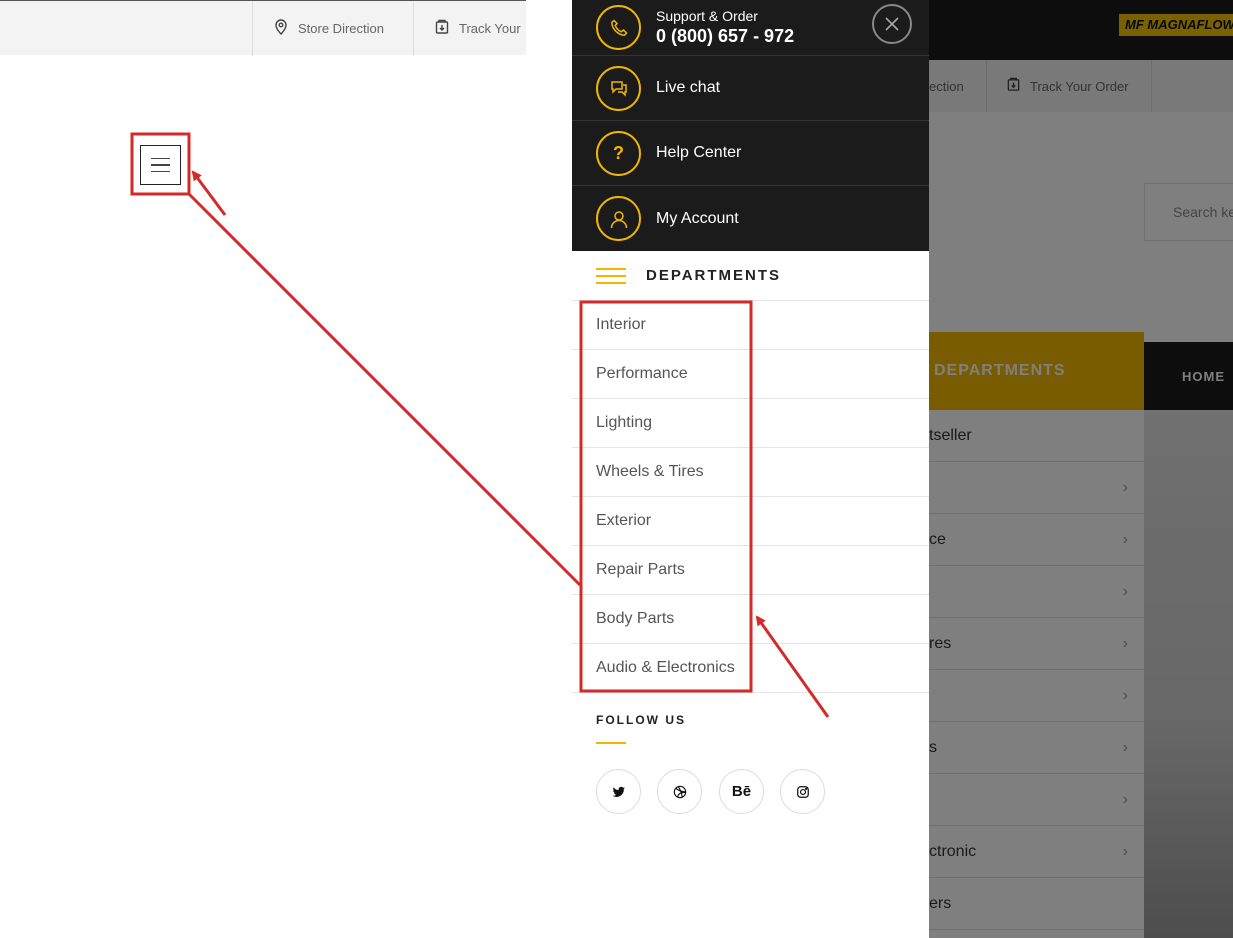  What do you see at coordinates (160, 165) in the screenshot?
I see `mobile-menu-button` at bounding box center [160, 165].